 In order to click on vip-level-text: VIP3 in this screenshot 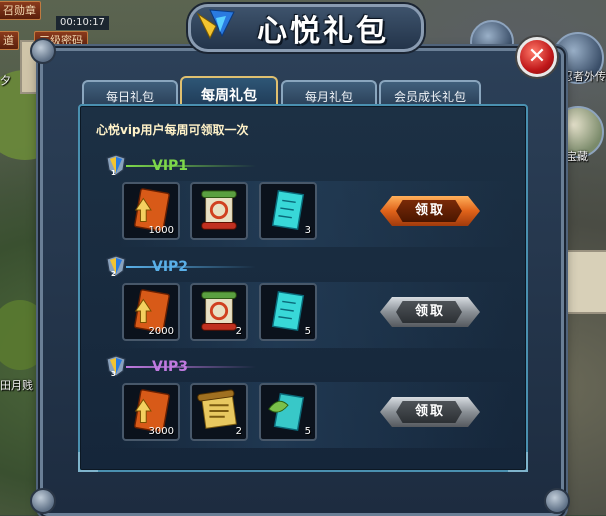, I will do `click(170, 367)`.